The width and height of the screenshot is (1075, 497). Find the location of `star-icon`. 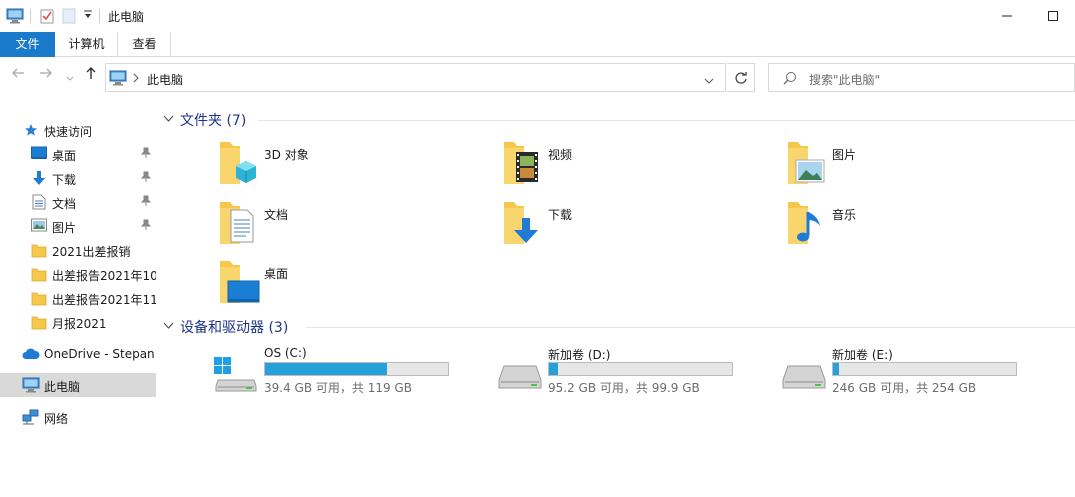

star-icon is located at coordinates (31, 131).